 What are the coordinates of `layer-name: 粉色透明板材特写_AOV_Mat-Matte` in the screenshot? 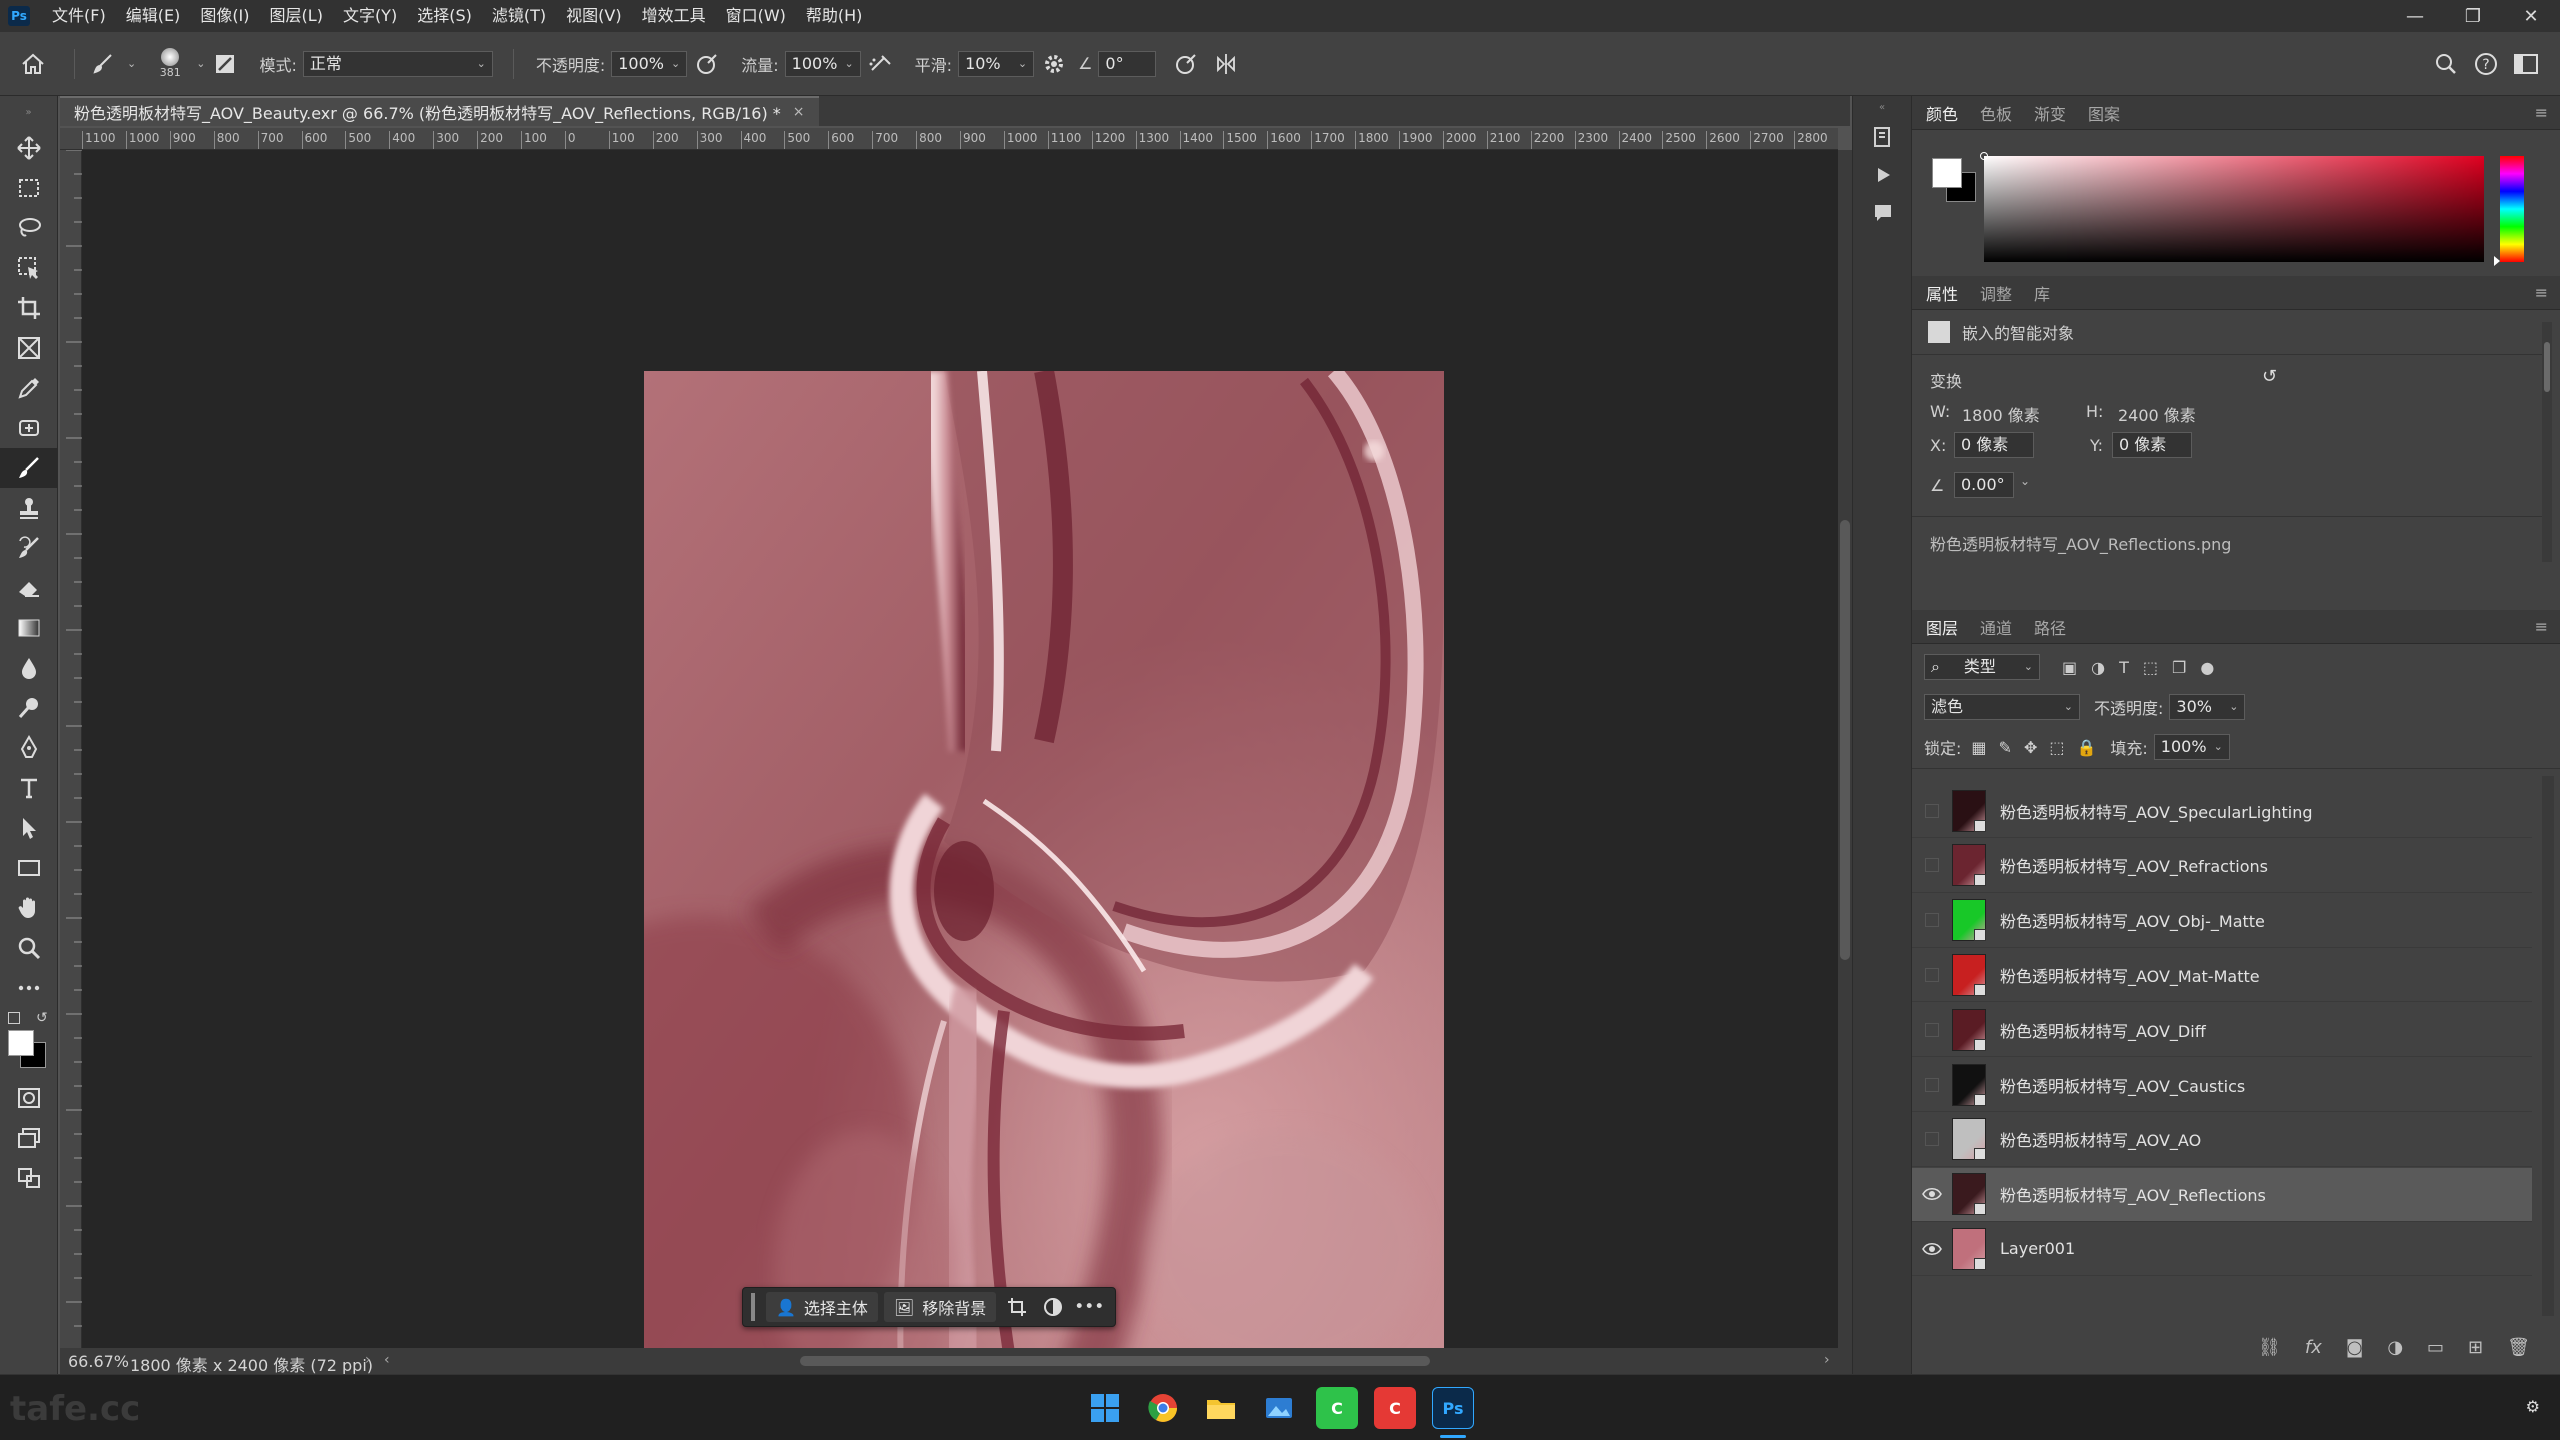 It's located at (2130, 975).